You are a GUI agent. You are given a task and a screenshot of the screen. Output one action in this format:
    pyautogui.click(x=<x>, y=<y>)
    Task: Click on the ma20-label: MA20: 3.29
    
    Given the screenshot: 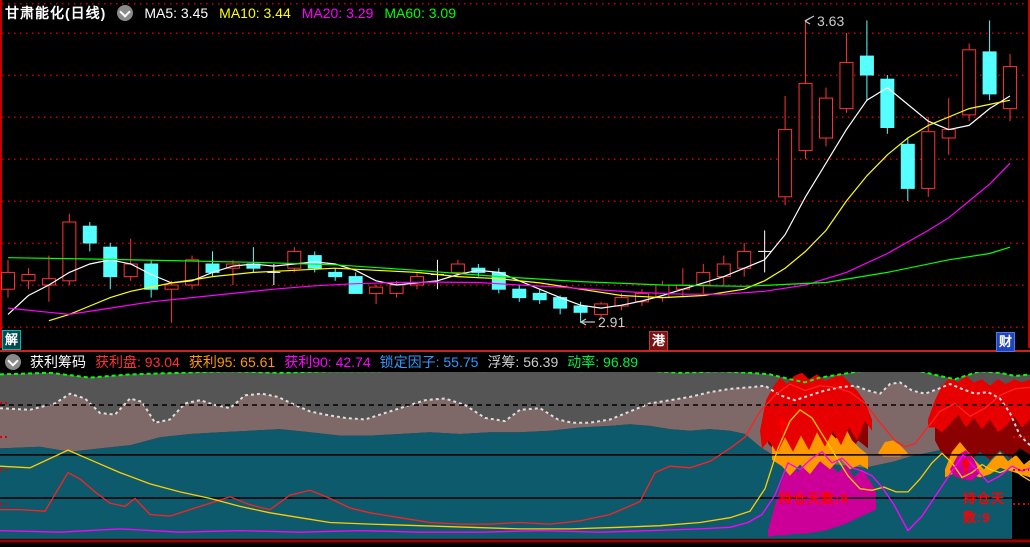 What is the action you would take?
    pyautogui.click(x=337, y=13)
    